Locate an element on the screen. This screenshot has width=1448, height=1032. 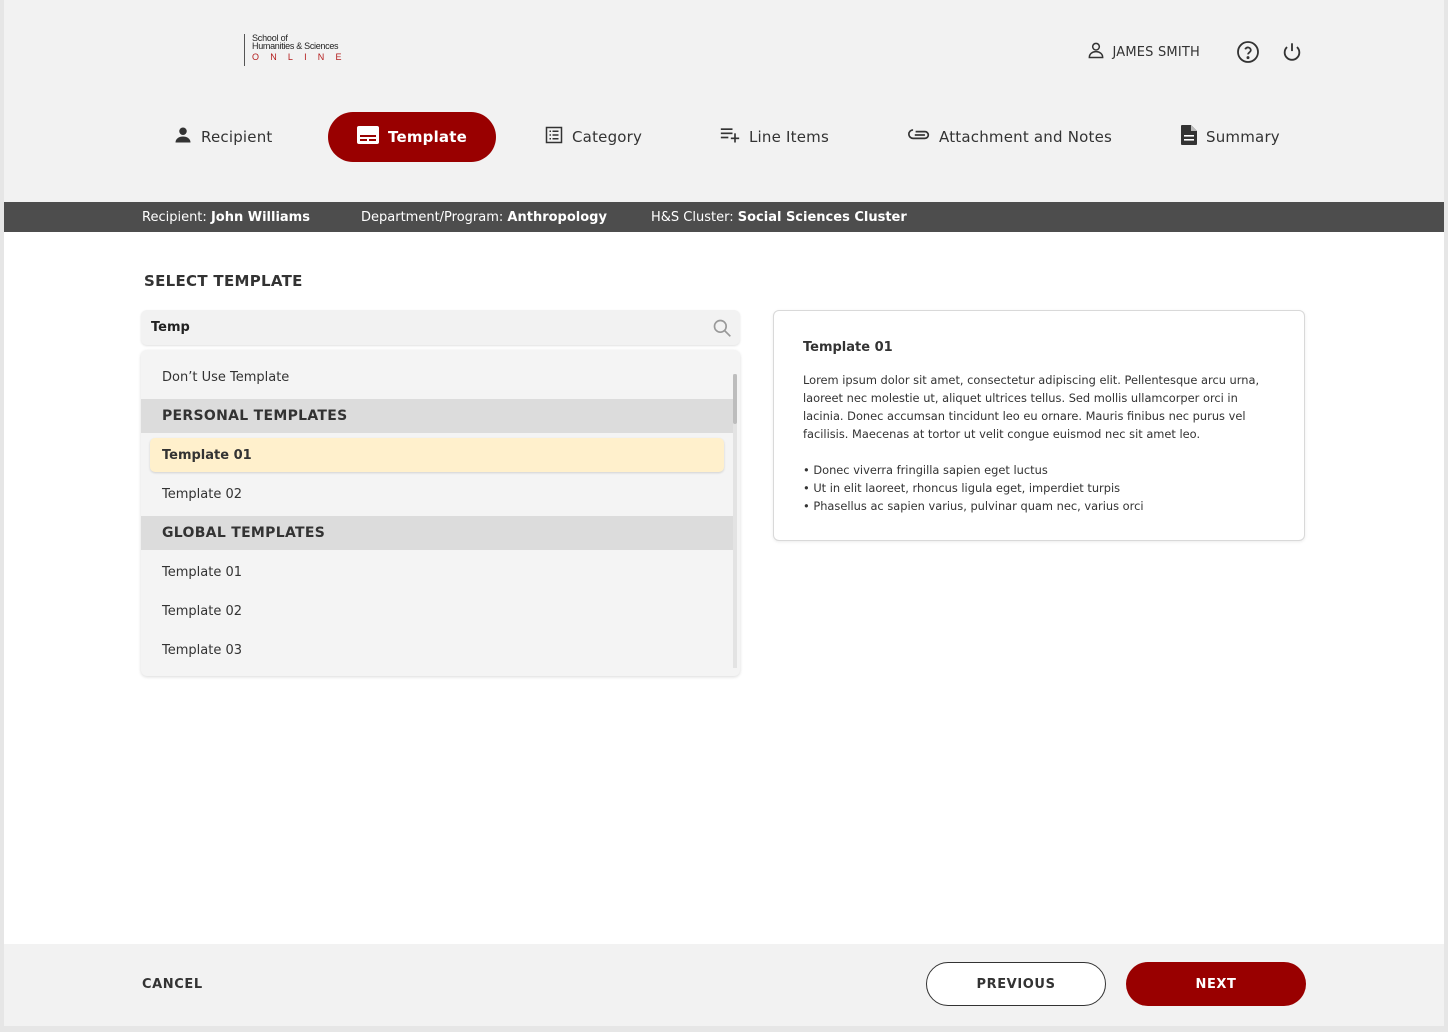
power-icon is located at coordinates (1292, 52).